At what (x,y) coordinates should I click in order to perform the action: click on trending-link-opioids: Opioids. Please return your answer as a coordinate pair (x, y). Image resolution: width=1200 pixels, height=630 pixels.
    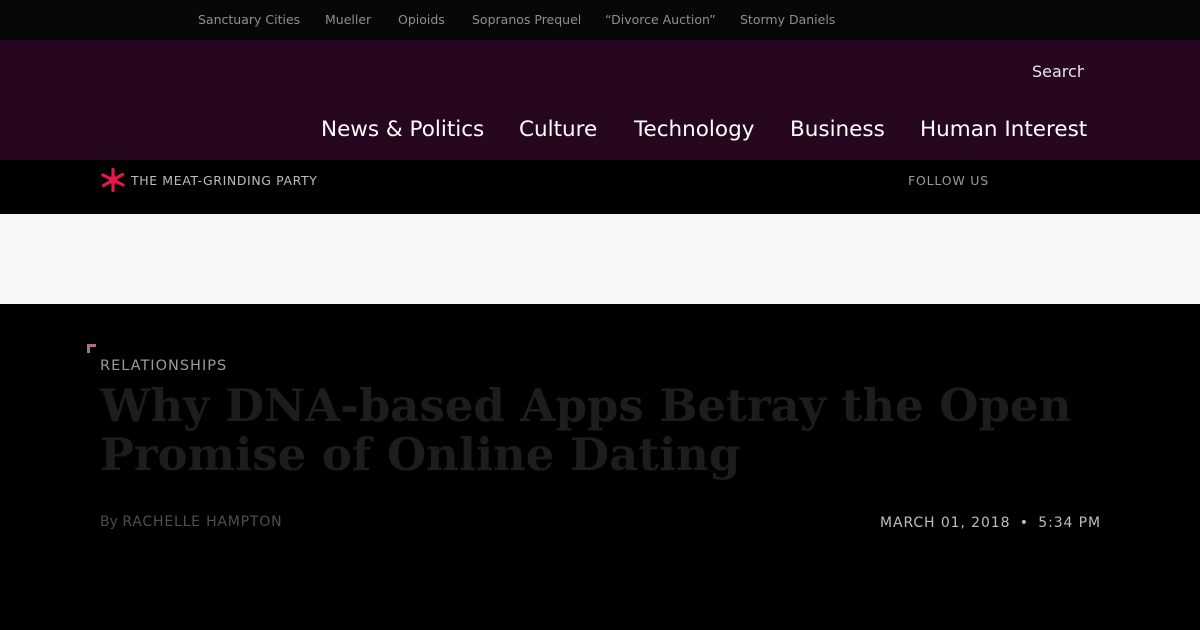
    Looking at the image, I should click on (421, 19).